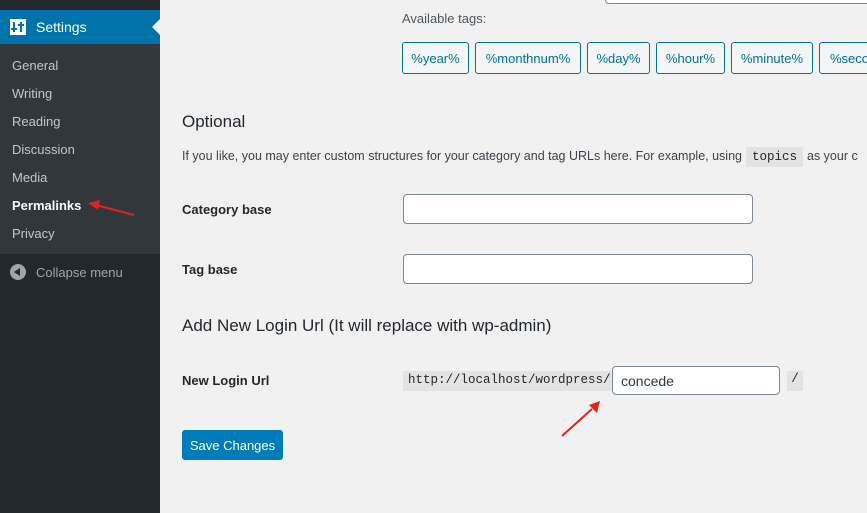  What do you see at coordinates (18, 272) in the screenshot?
I see `collapse-arrow-icon` at bounding box center [18, 272].